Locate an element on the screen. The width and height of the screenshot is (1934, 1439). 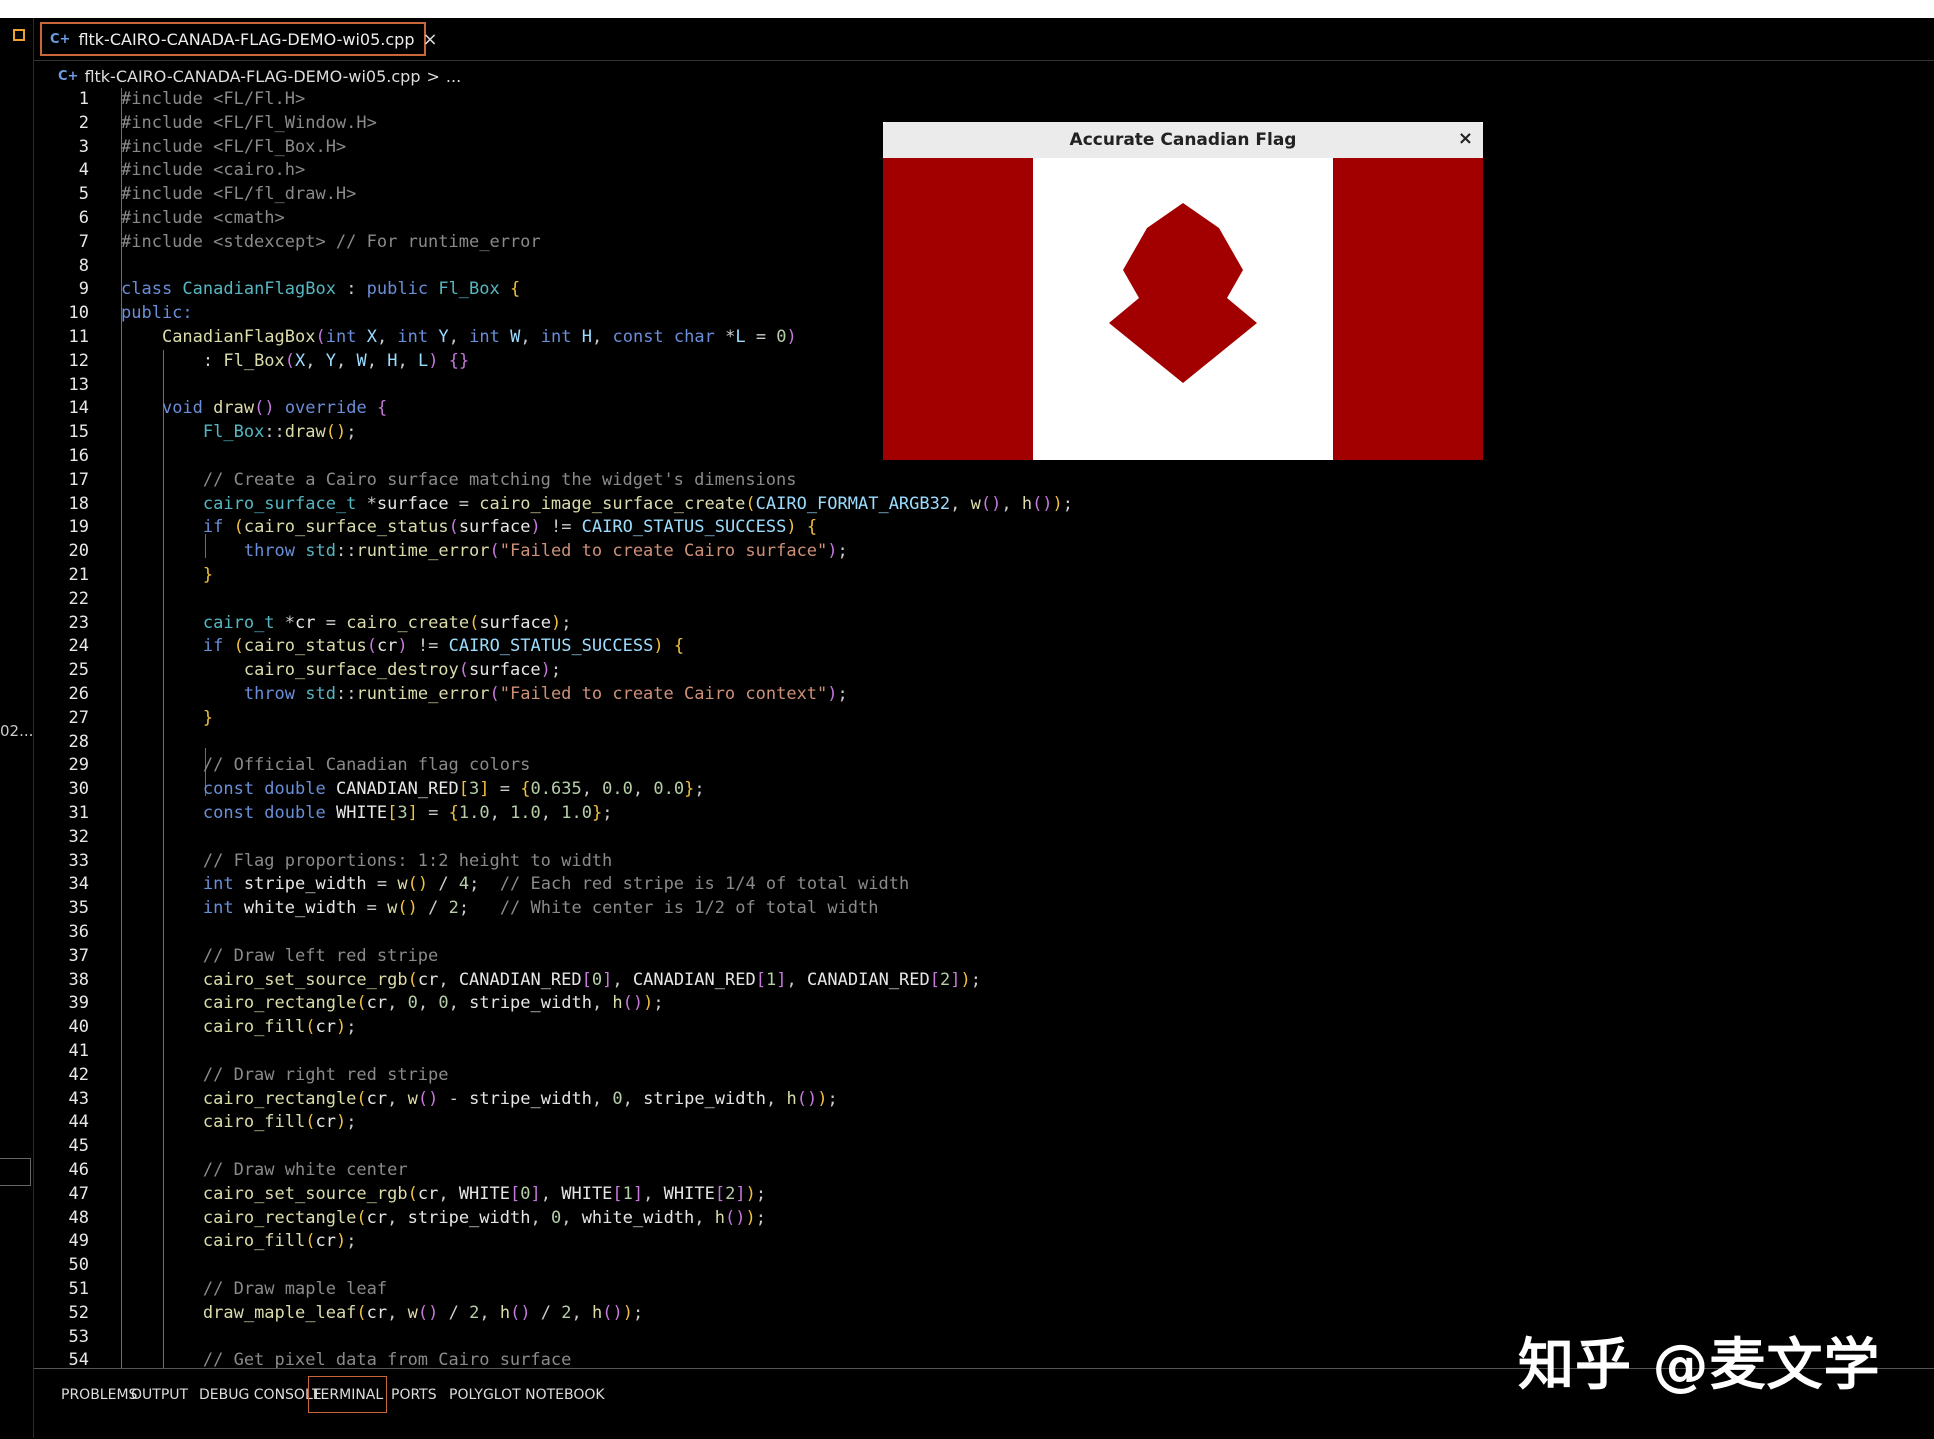
code-token: cairo_fill is located at coordinates (254, 1122).